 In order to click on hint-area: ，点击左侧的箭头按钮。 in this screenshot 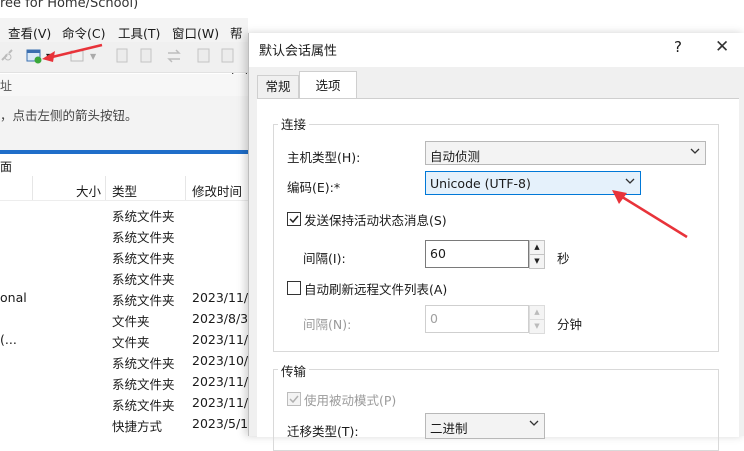, I will do `click(124, 123)`.